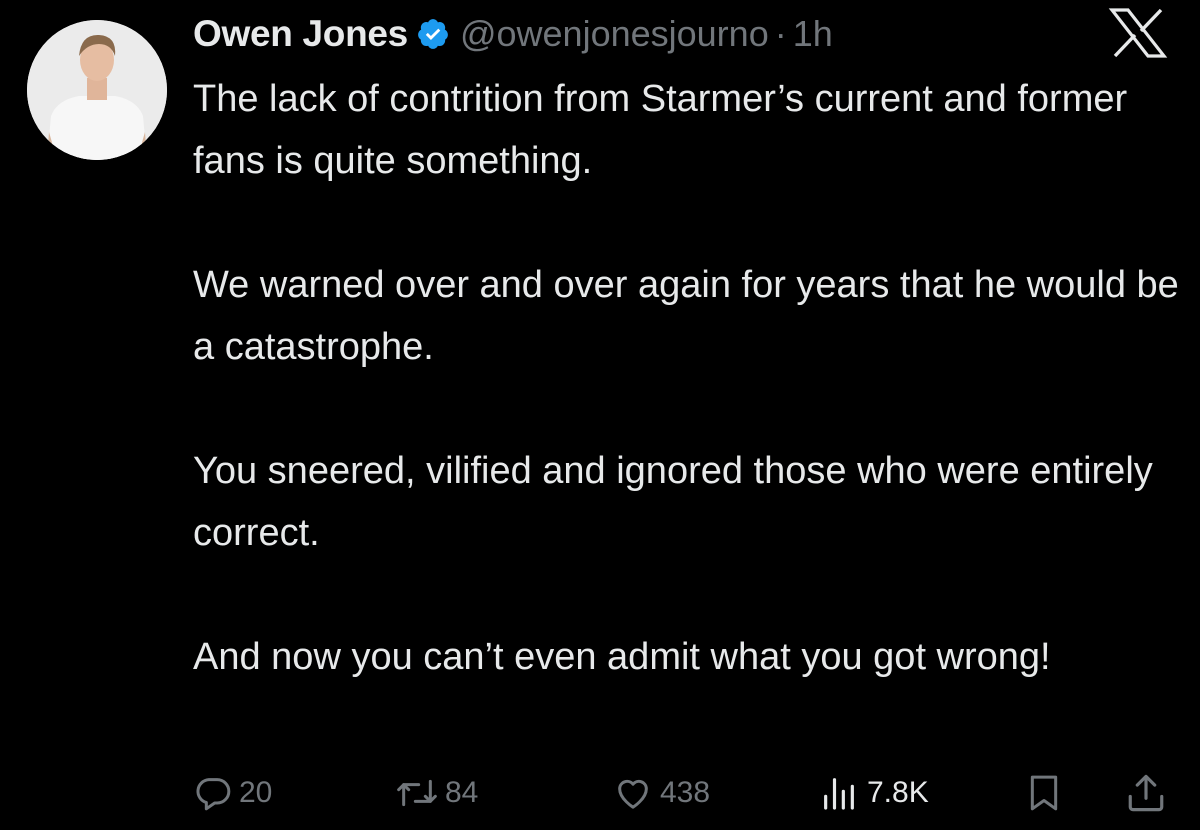 The width and height of the screenshot is (1200, 830). What do you see at coordinates (213, 793) in the screenshot?
I see `reply-icon` at bounding box center [213, 793].